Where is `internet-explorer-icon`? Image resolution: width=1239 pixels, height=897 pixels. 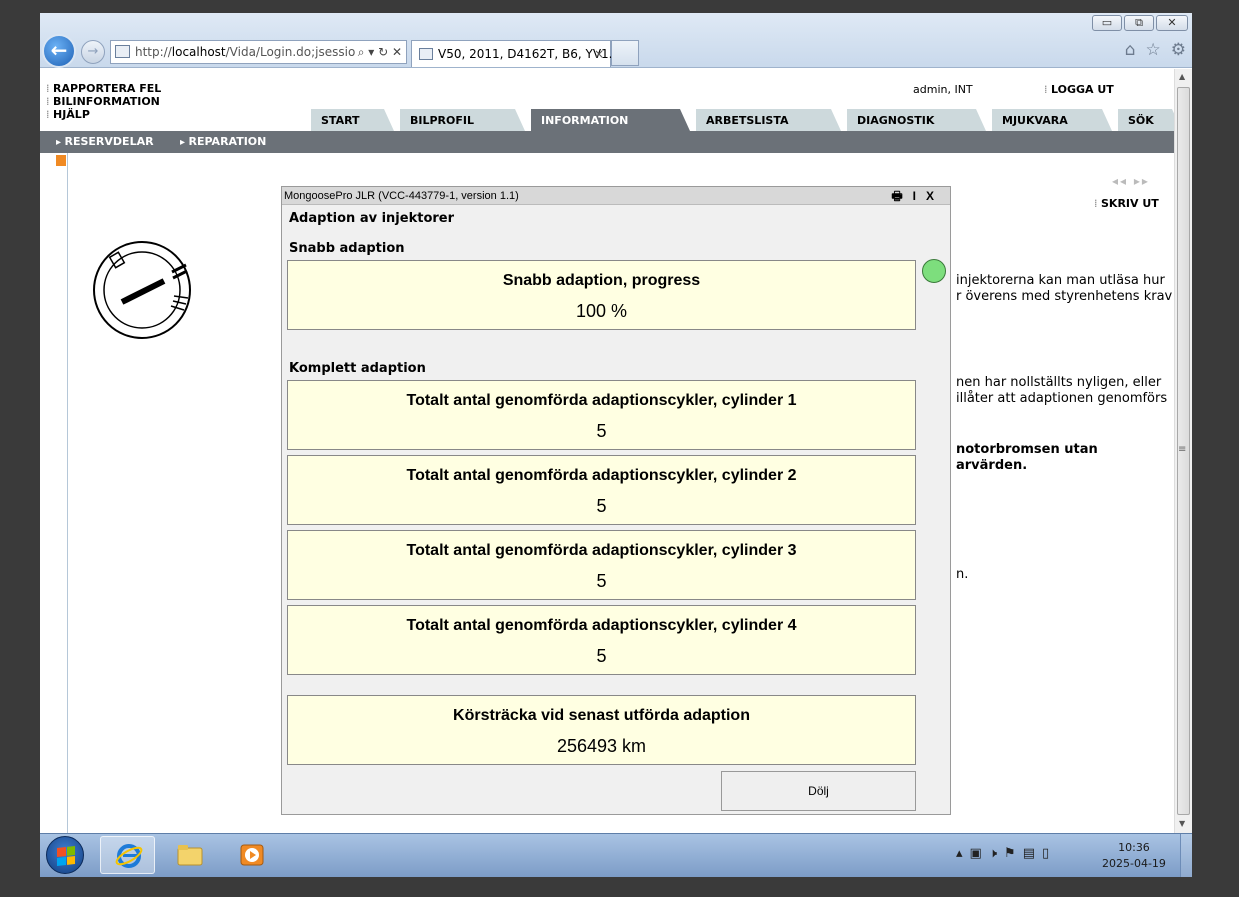 internet-explorer-icon is located at coordinates (129, 856).